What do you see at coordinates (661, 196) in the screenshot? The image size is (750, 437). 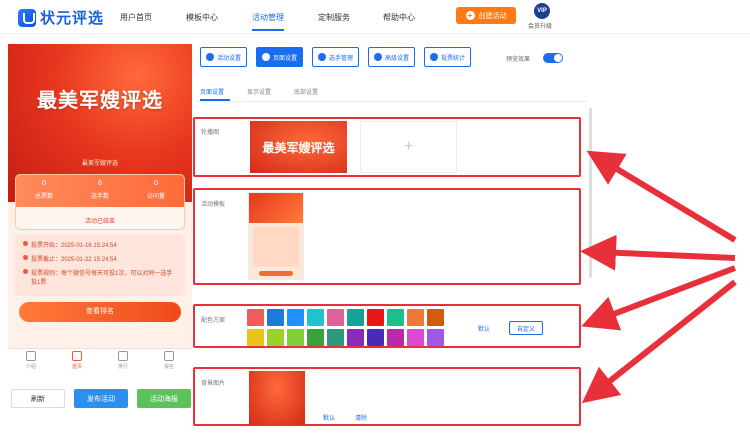 I see `arrow-to-carousel` at bounding box center [661, 196].